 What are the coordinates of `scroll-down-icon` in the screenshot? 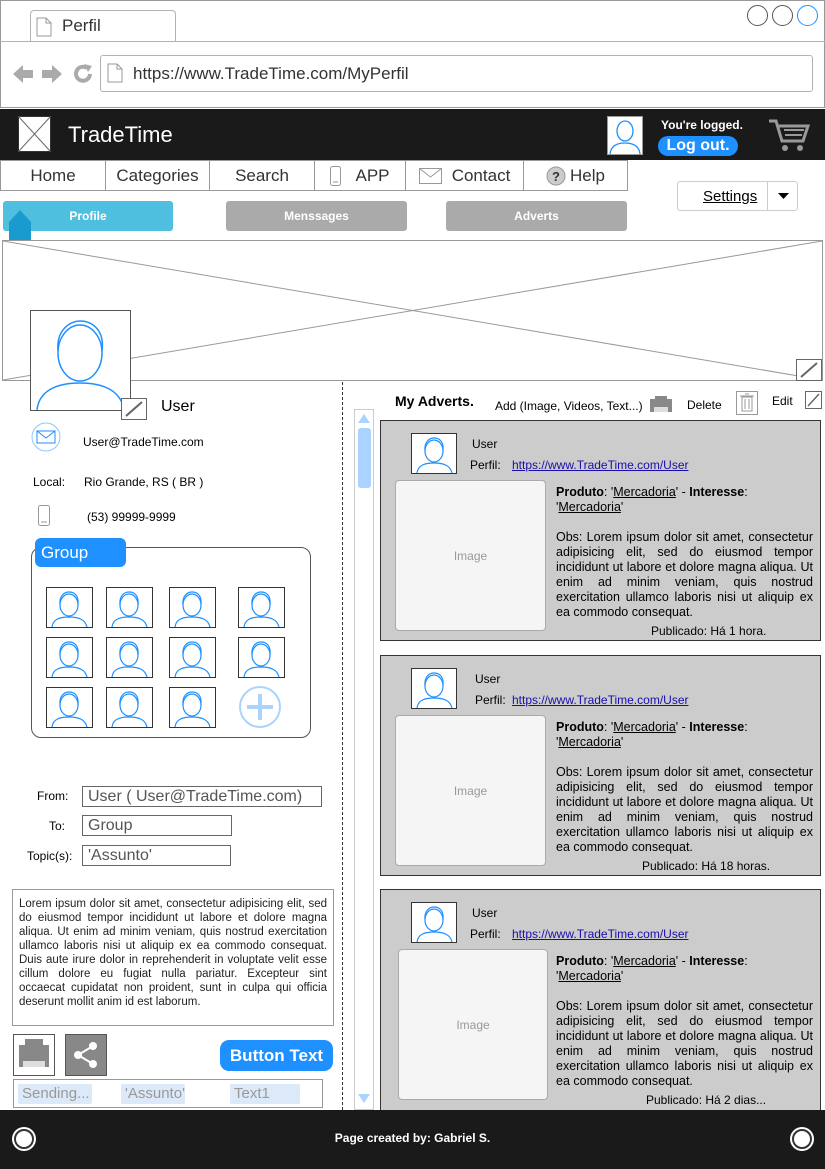 It's located at (364, 1099).